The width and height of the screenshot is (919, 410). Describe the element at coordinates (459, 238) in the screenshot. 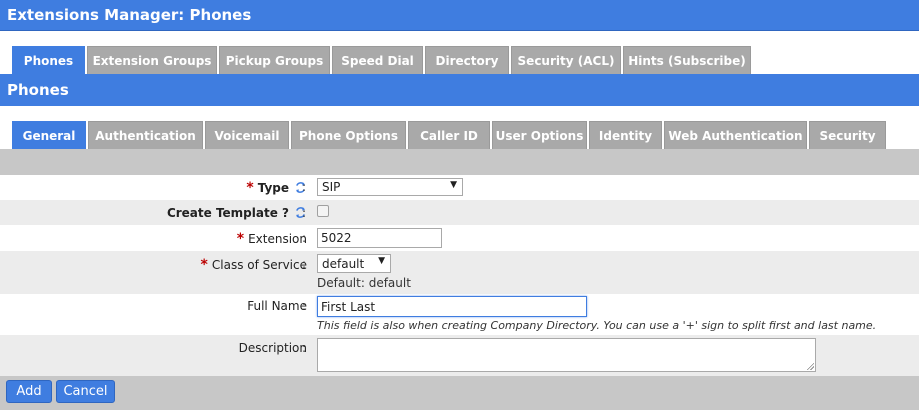

I see `form-row-extension: * Extension : 5022` at that location.